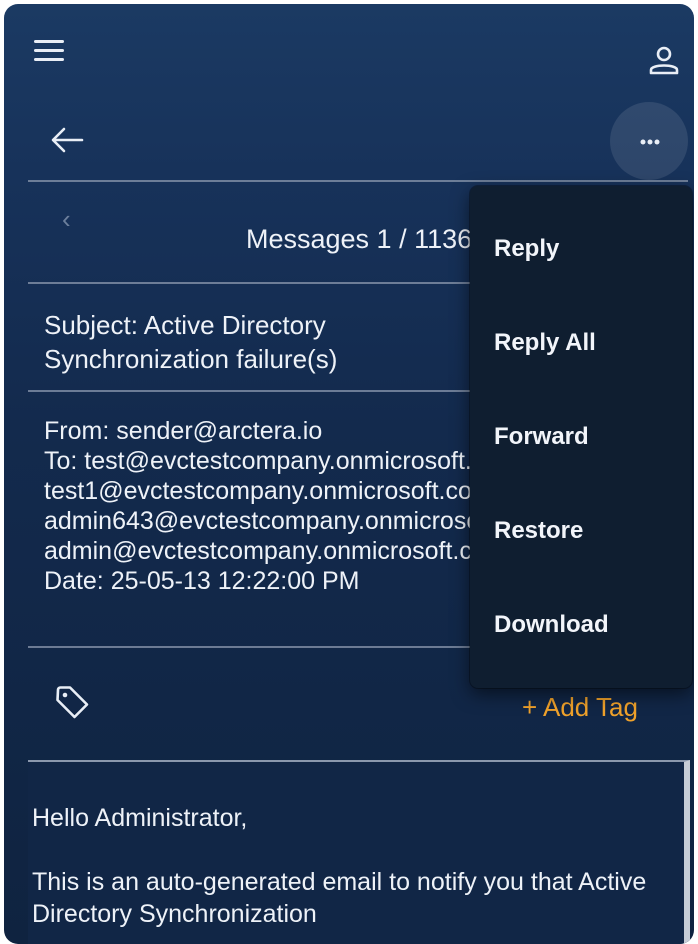  Describe the element at coordinates (551, 624) in the screenshot. I see `menu-item-label: Download` at that location.